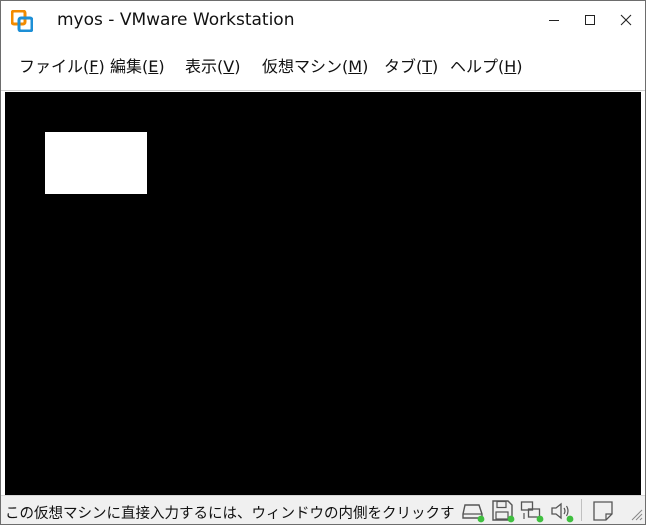 This screenshot has width=646, height=525. I want to click on menu-help-label: ヘルプ(, so click(477, 66).